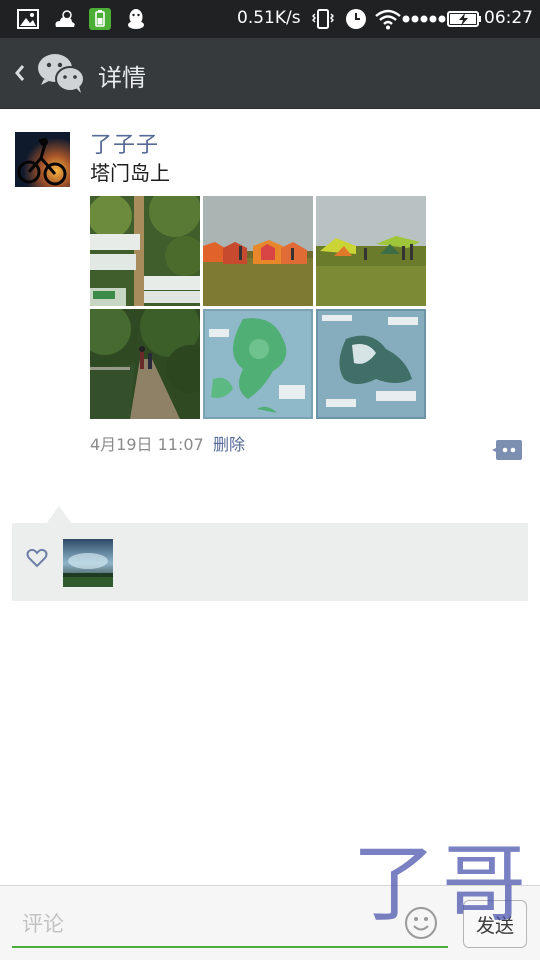 This screenshot has width=540, height=960. What do you see at coordinates (371, 251) in the screenshot?
I see `photo-campsite` at bounding box center [371, 251].